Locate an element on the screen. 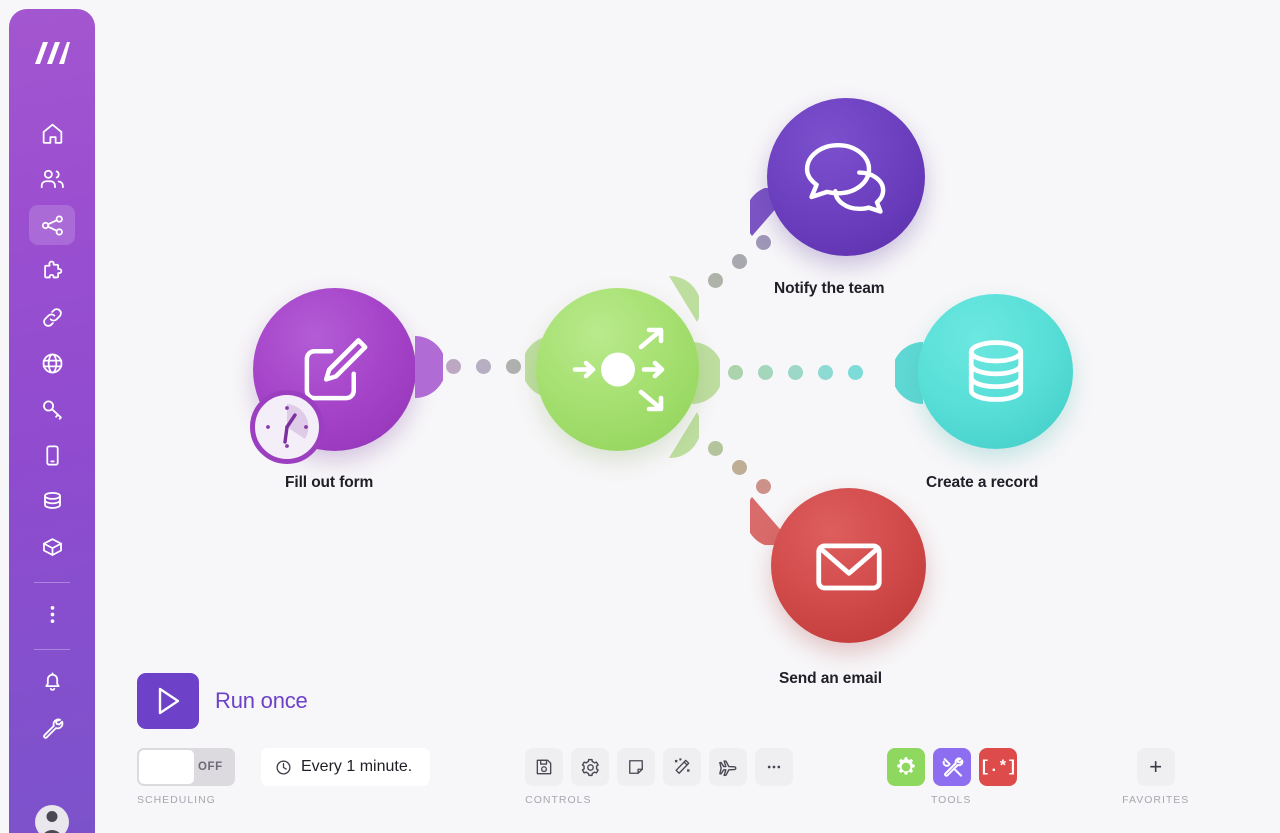  puzzle-piece-icon is located at coordinates (52, 269).